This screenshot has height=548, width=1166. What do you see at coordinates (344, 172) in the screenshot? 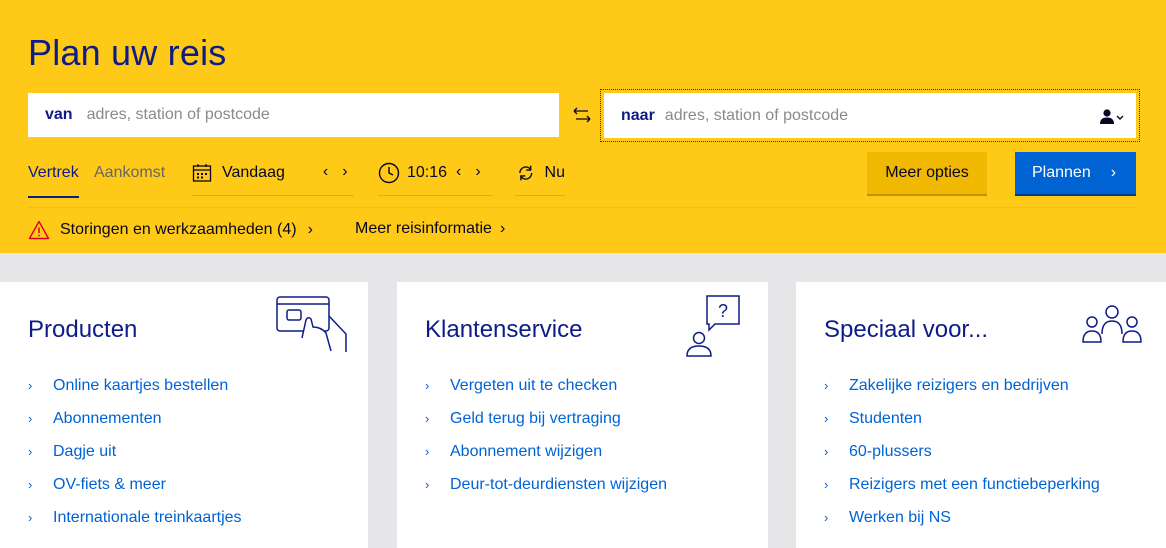
I see `date-next-icon: ›` at bounding box center [344, 172].